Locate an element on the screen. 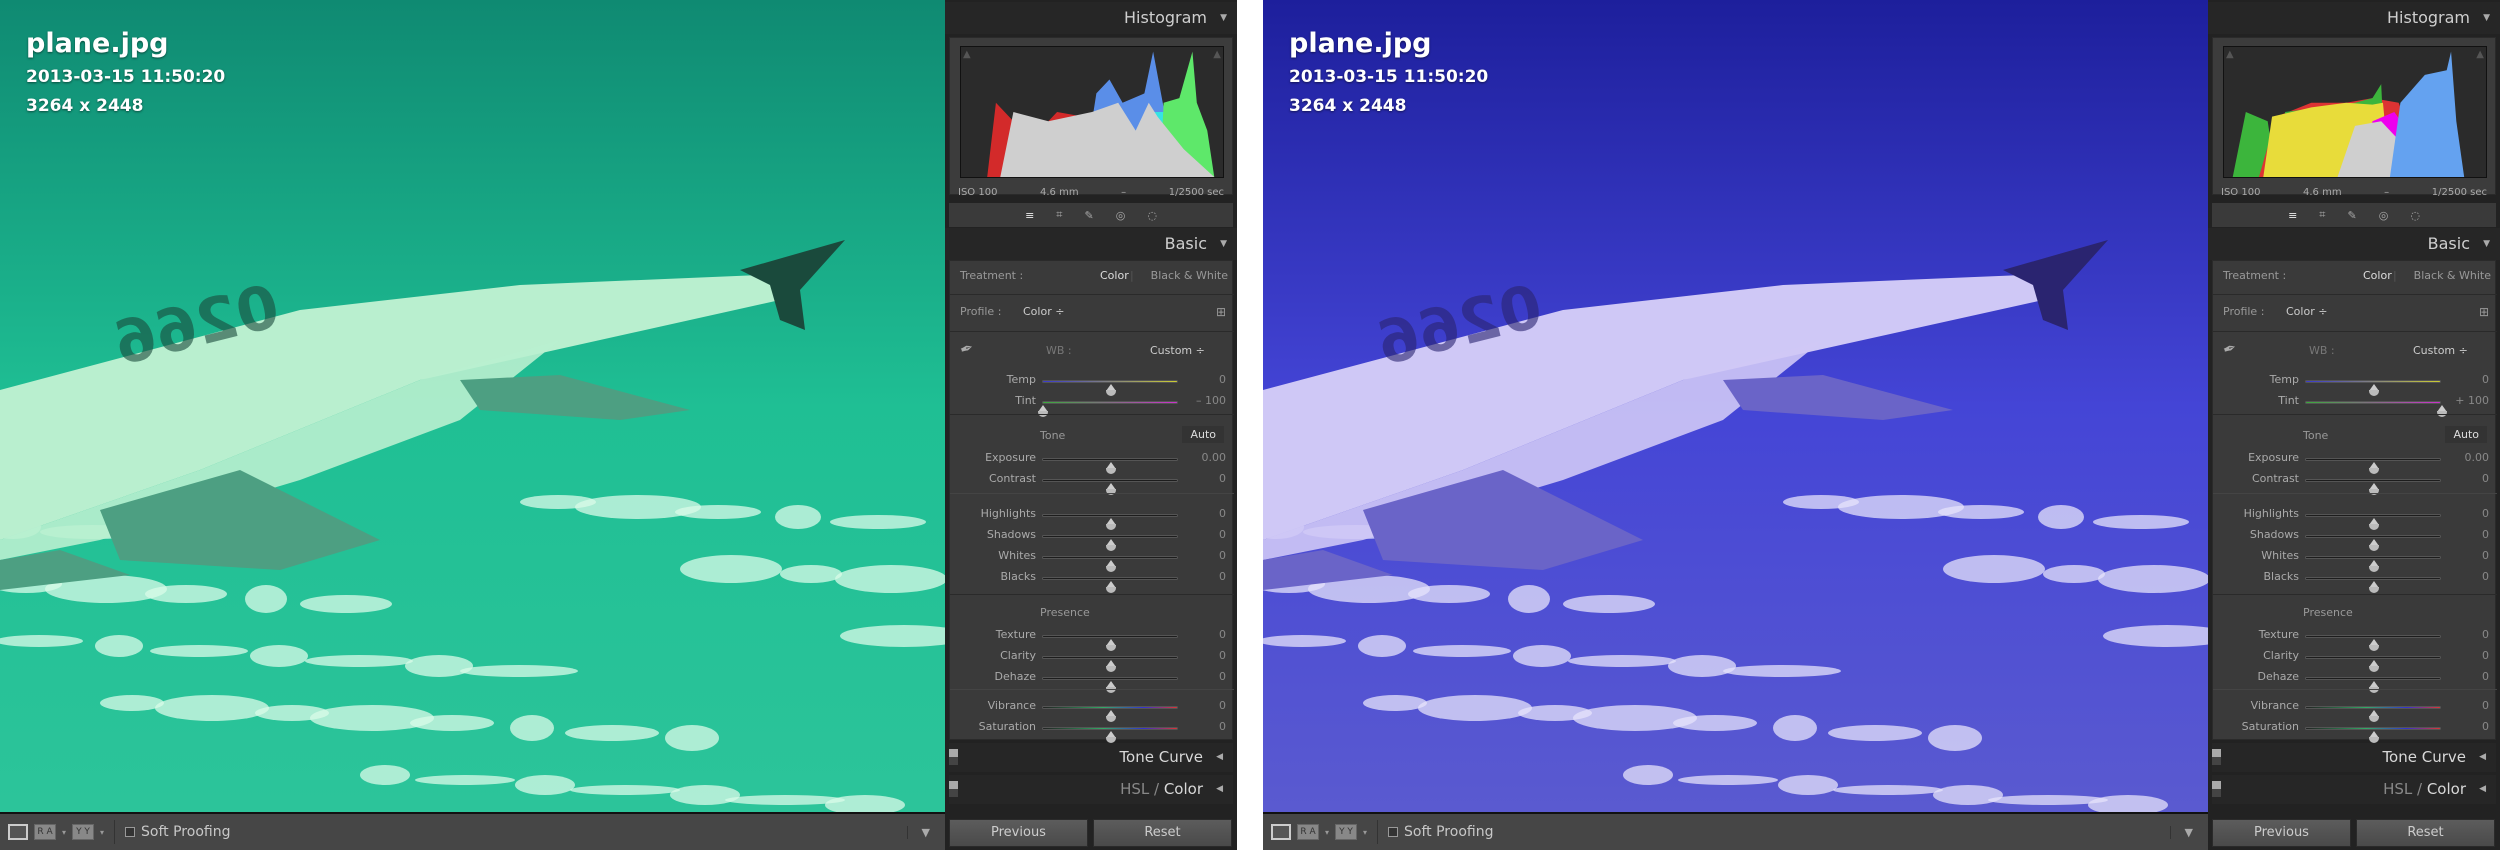 This screenshot has width=2500, height=850. whites-thumb is located at coordinates (2374, 566).